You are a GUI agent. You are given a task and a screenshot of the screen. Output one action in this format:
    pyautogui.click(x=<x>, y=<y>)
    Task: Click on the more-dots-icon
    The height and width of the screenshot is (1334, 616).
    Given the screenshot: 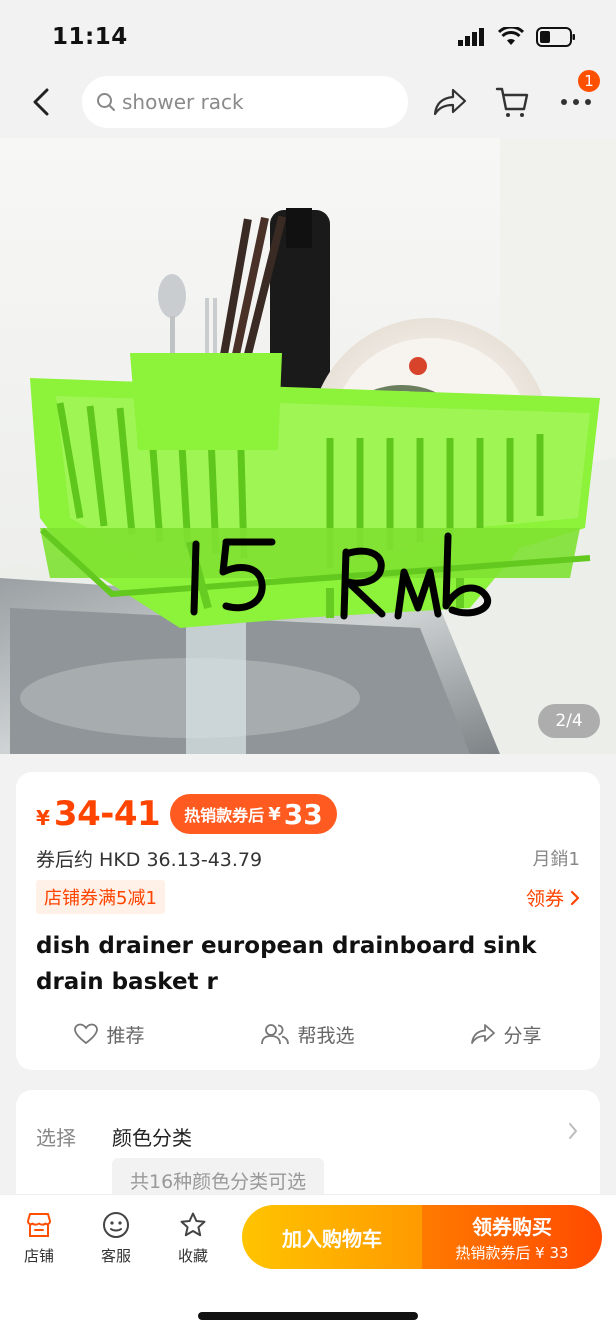 What is the action you would take?
    pyautogui.click(x=576, y=102)
    